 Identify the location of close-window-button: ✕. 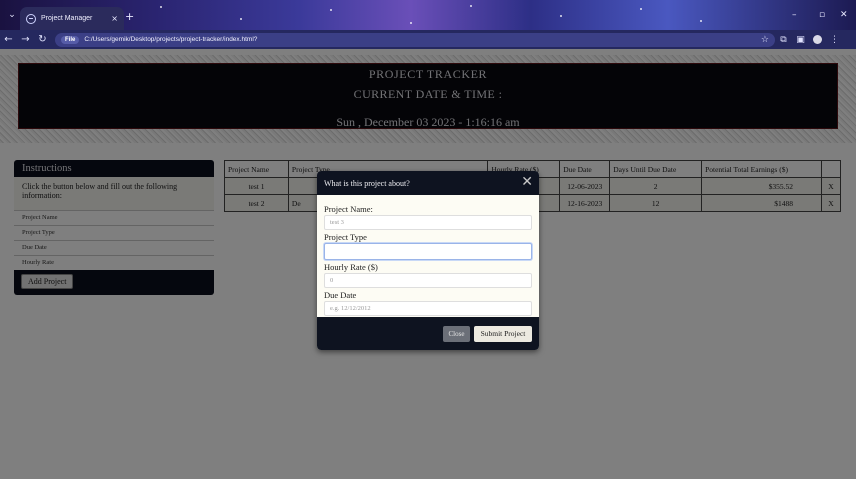
(844, 15).